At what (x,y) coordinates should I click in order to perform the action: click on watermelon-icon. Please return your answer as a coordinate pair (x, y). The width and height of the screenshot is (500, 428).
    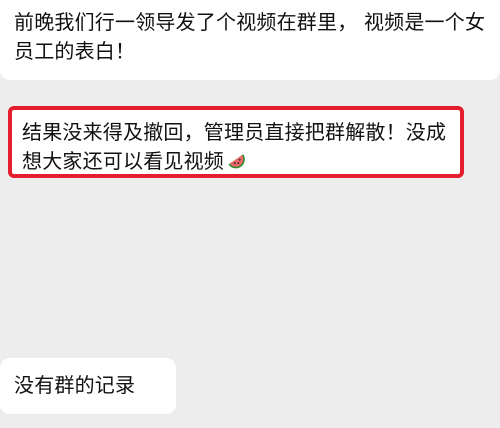
    Looking at the image, I should click on (237, 161).